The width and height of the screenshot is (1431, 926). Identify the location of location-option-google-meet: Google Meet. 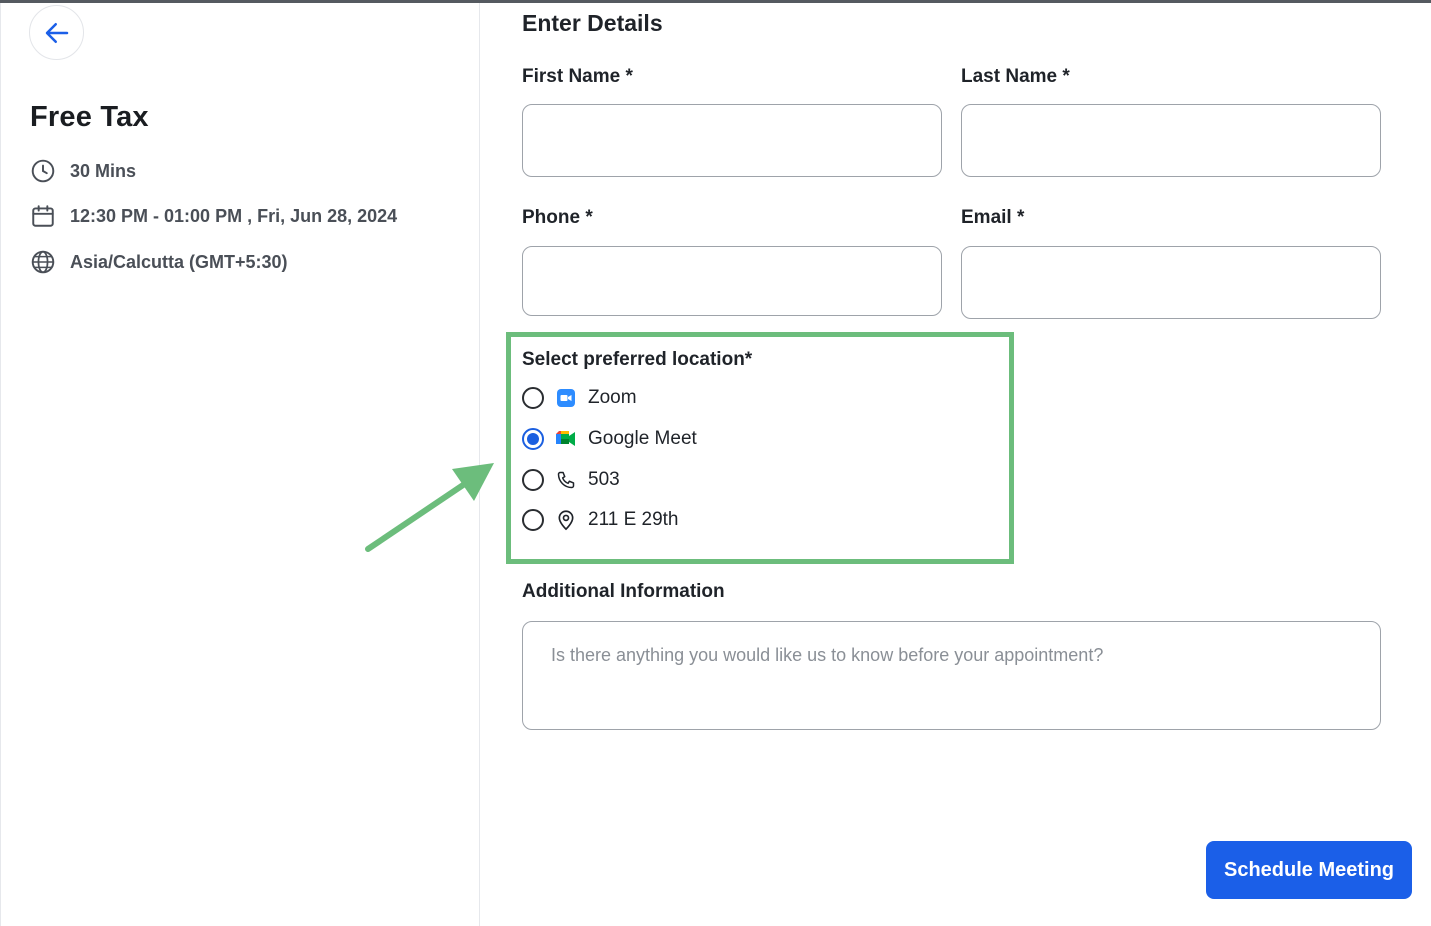
(609, 439).